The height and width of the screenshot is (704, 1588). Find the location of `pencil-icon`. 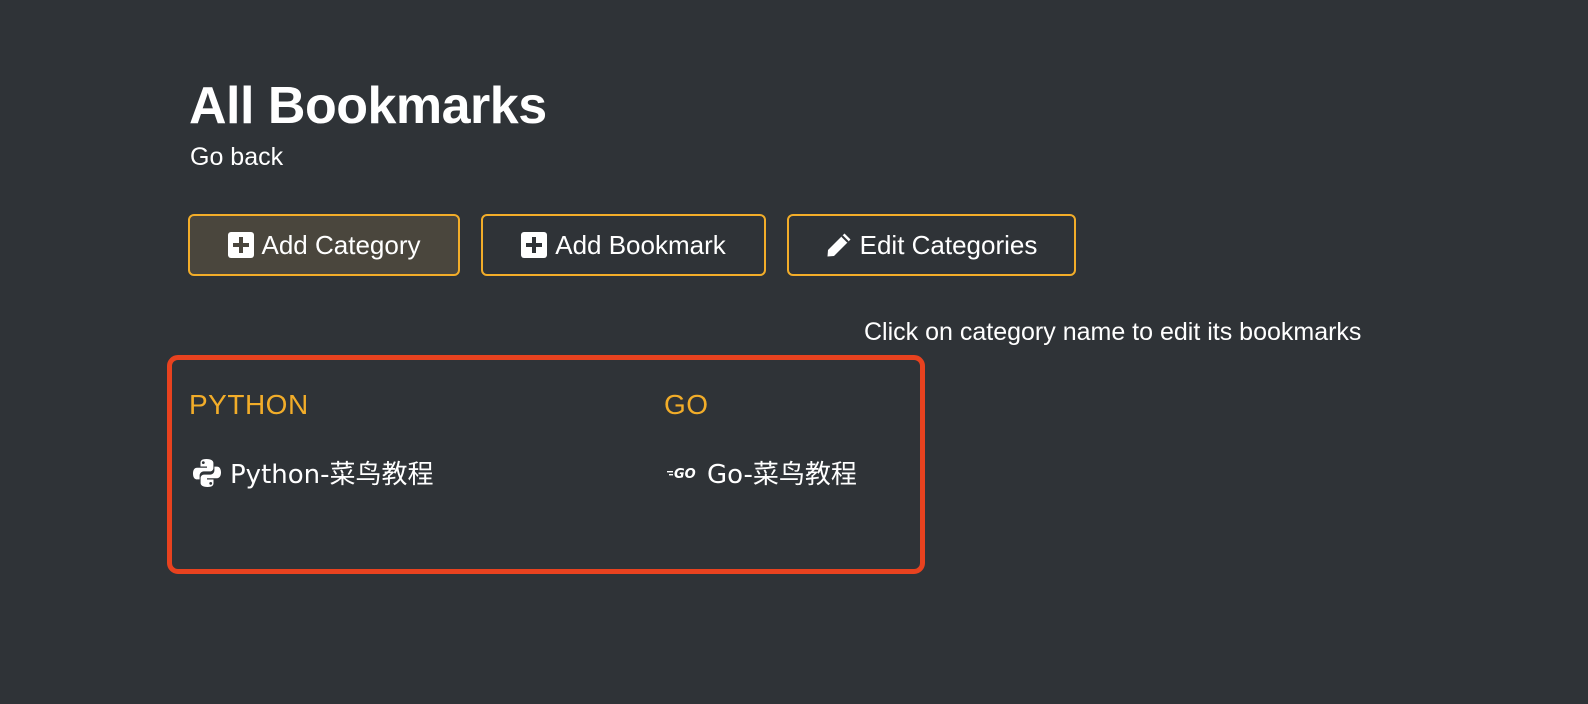

pencil-icon is located at coordinates (839, 245).